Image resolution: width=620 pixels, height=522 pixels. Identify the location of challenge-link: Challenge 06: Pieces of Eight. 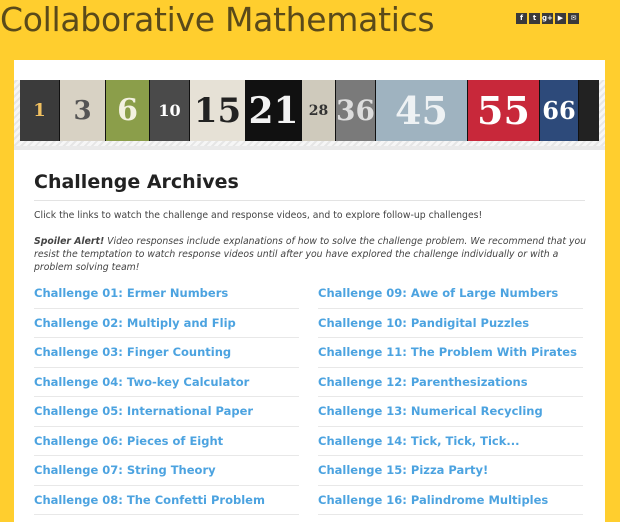
(128, 441).